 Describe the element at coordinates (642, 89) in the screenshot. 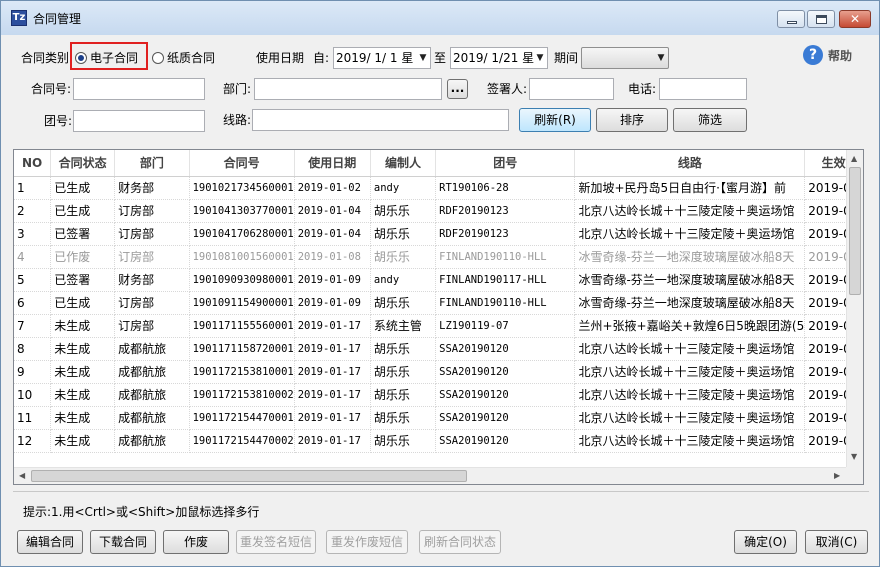

I see `phone-label: 电话:` at that location.